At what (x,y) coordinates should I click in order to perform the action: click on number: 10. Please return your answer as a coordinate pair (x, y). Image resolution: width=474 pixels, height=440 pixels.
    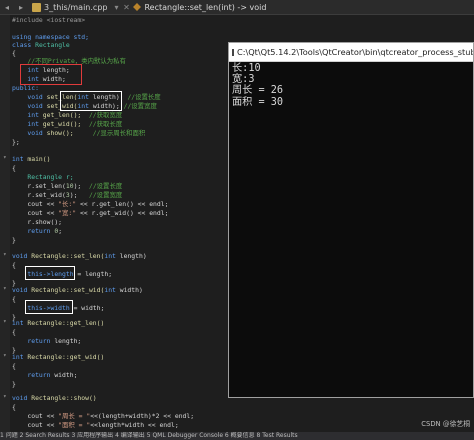
    Looking at the image, I should click on (69, 186).